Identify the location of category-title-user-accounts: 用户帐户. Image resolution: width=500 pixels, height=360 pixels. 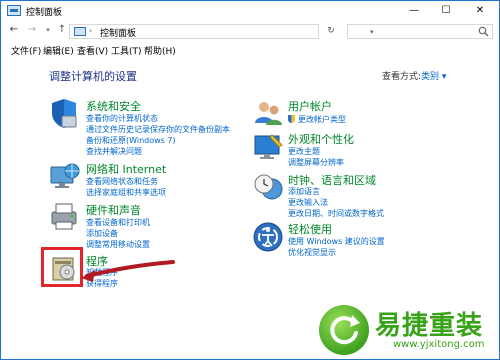
(310, 106).